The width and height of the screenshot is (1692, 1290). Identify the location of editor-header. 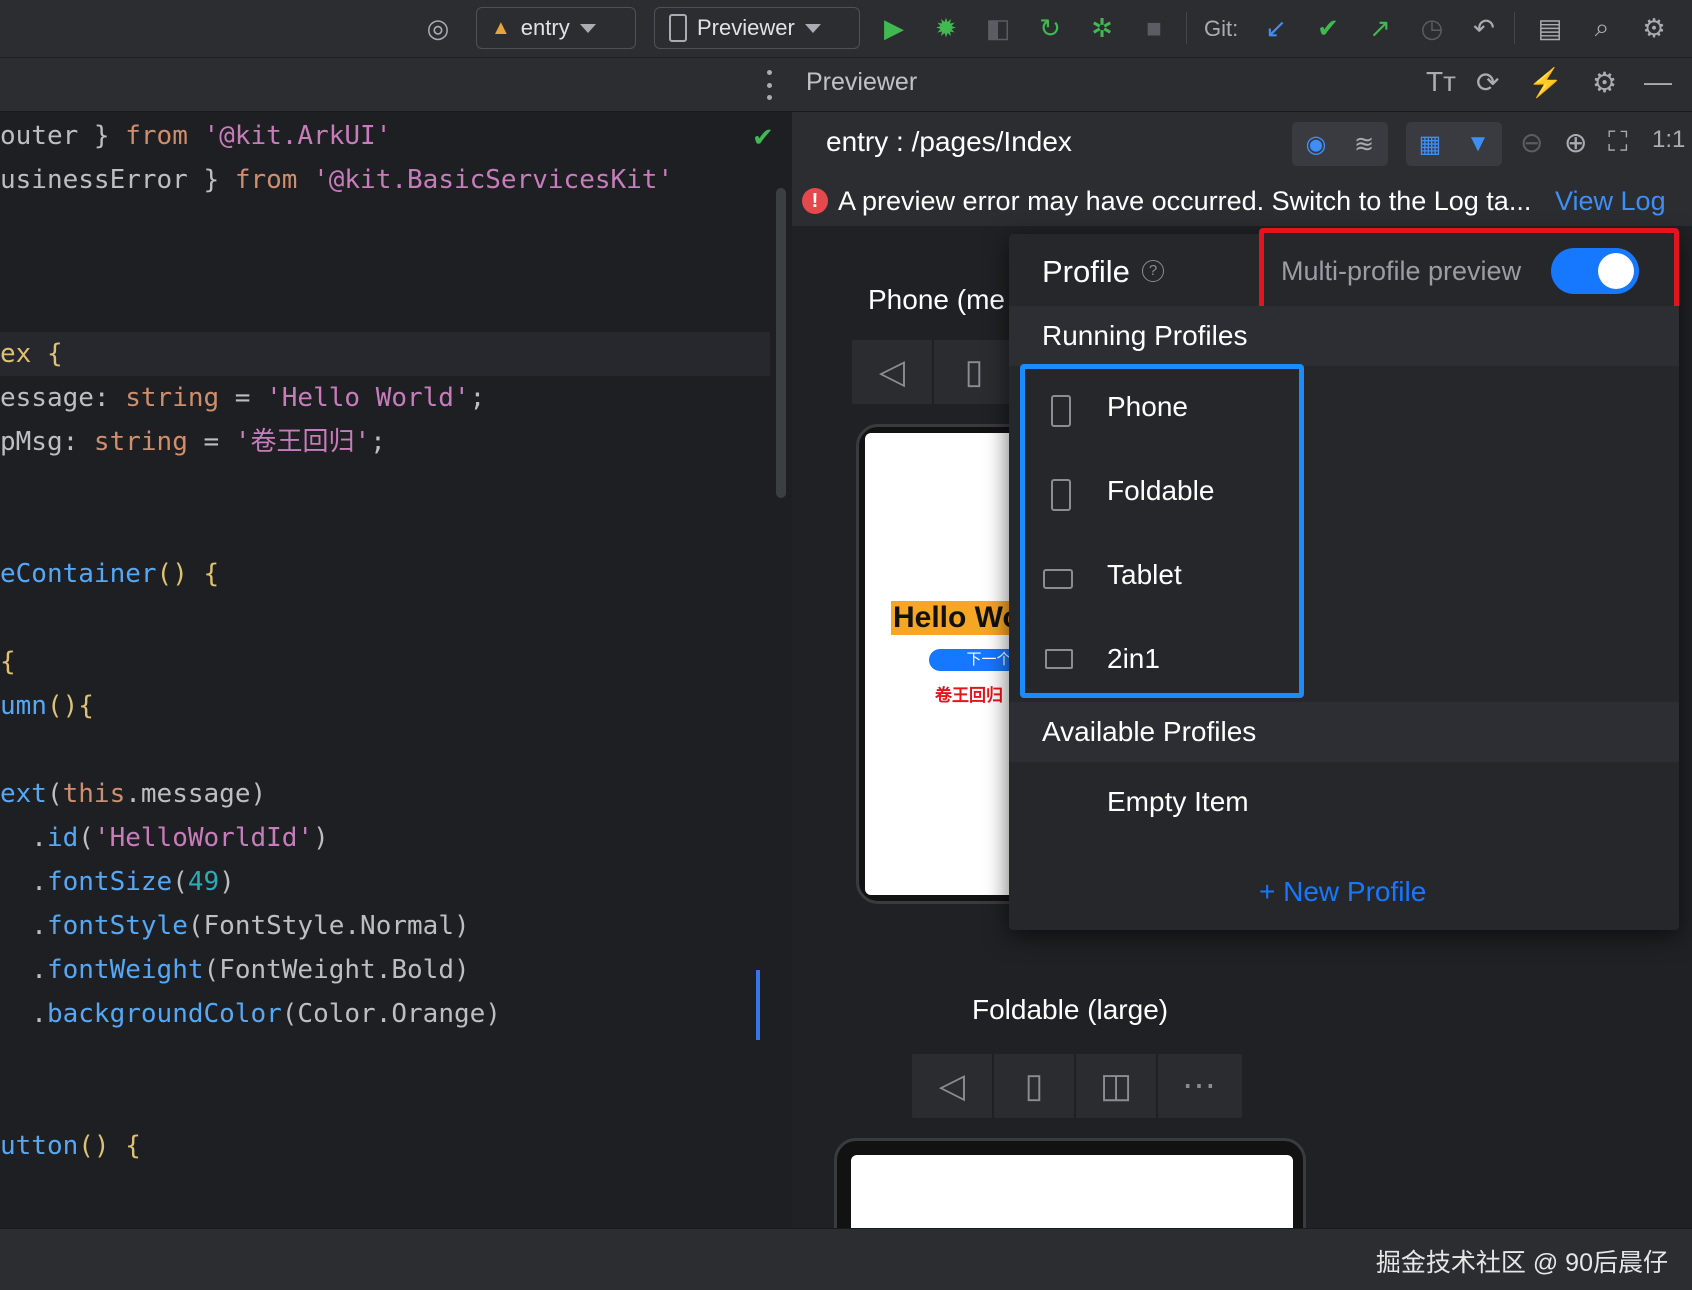
(396, 85).